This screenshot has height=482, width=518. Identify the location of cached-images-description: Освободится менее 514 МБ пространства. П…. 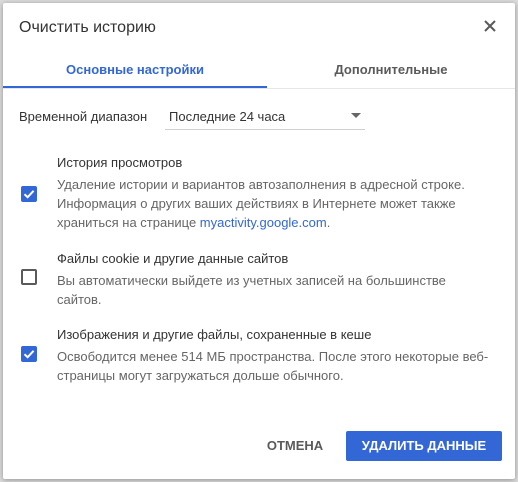
(273, 366).